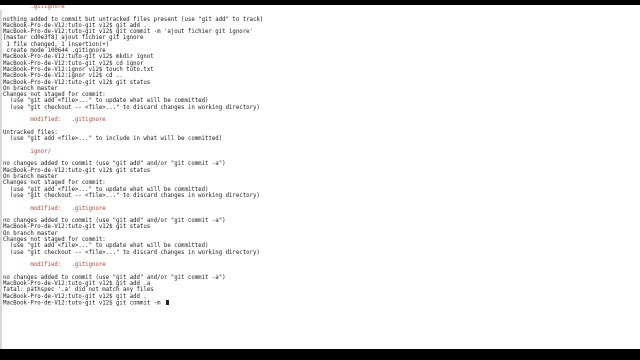 This screenshot has height=360, width=640. Describe the element at coordinates (30, 132) in the screenshot. I see `terminal-line-text: Untracked files:` at that location.